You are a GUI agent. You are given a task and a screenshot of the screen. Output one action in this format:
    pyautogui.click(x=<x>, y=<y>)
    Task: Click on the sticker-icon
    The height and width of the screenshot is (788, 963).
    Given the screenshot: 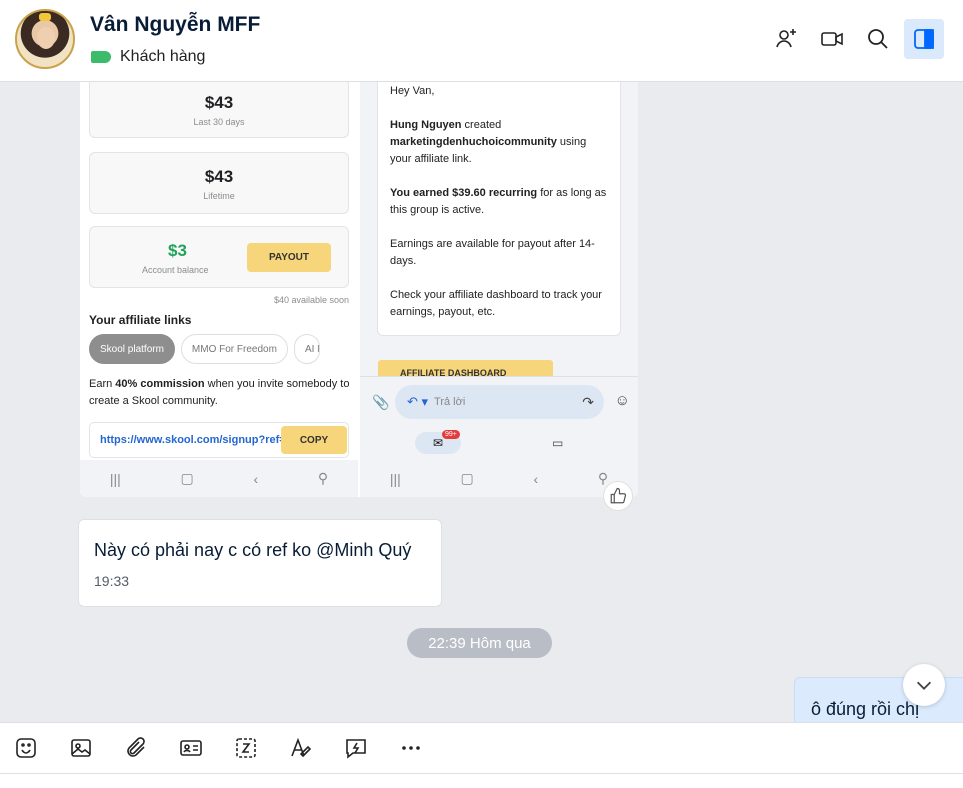 What is the action you would take?
    pyautogui.click(x=25, y=748)
    